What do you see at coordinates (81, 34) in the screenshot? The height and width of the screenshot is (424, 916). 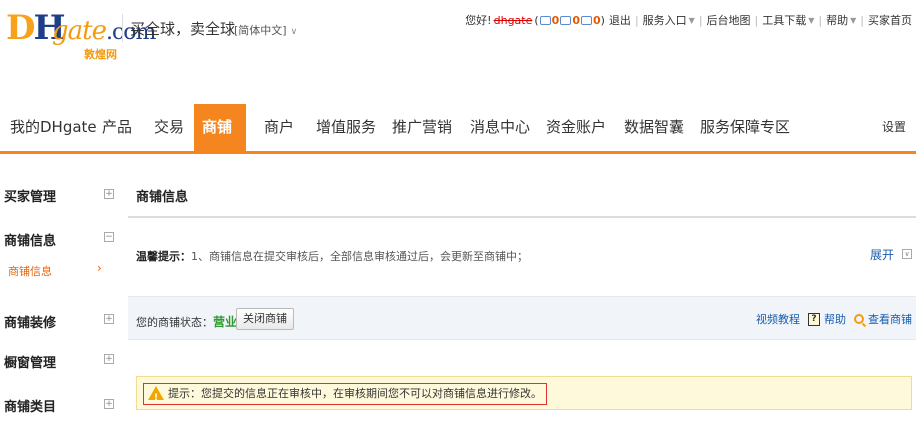 I see `dhgate-logo: DH gate.com 敦煌网` at bounding box center [81, 34].